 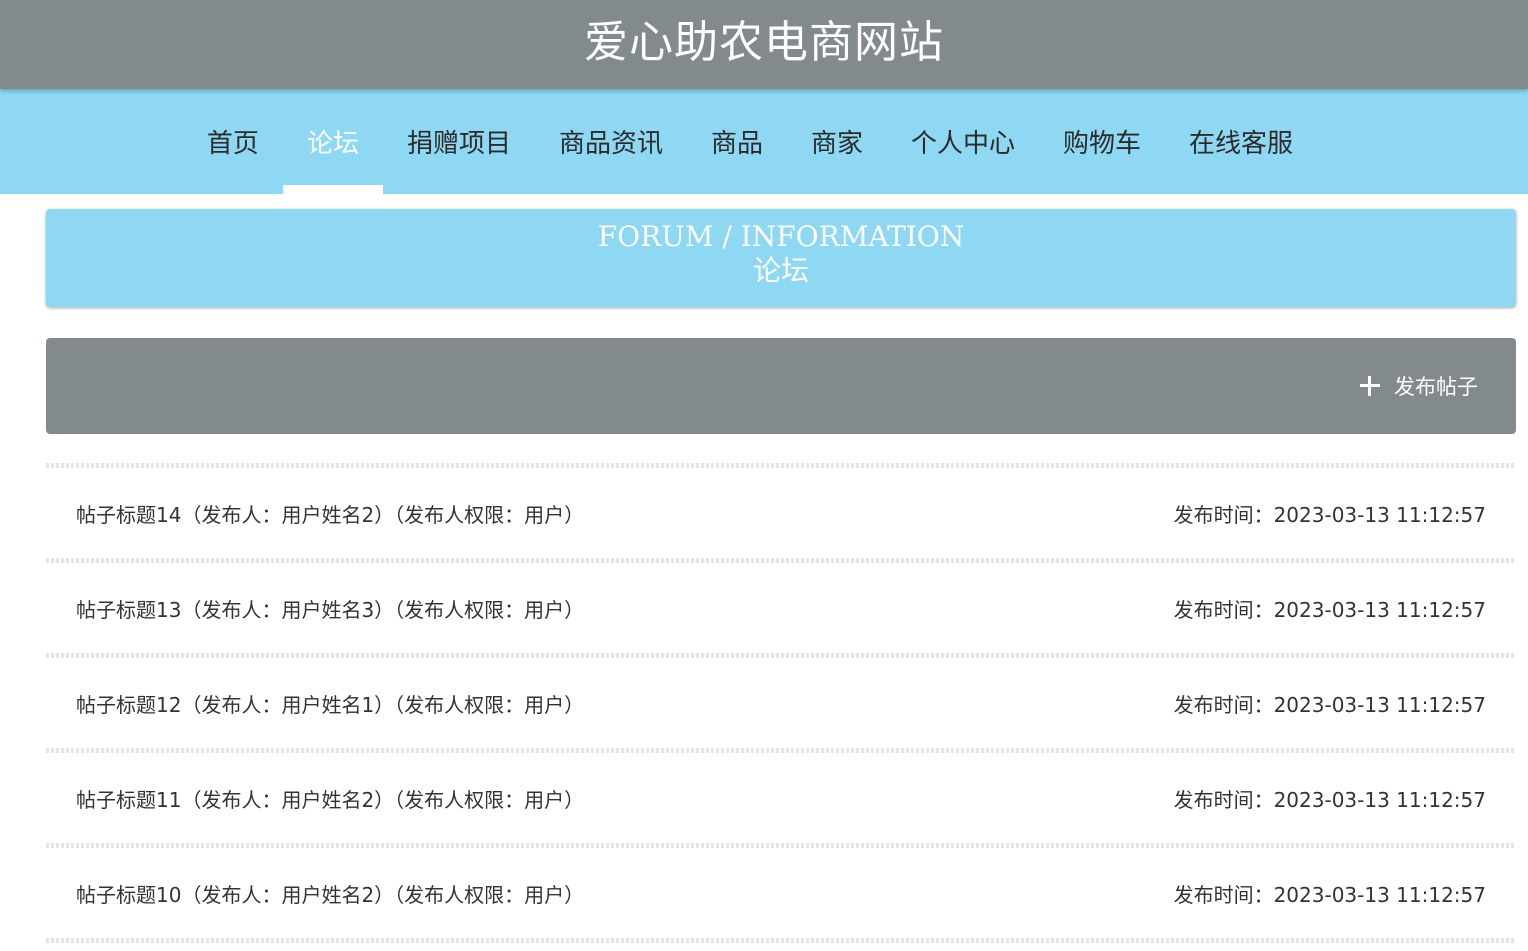 What do you see at coordinates (781, 386) in the screenshot?
I see `forum-toolbar: 发布帖子` at bounding box center [781, 386].